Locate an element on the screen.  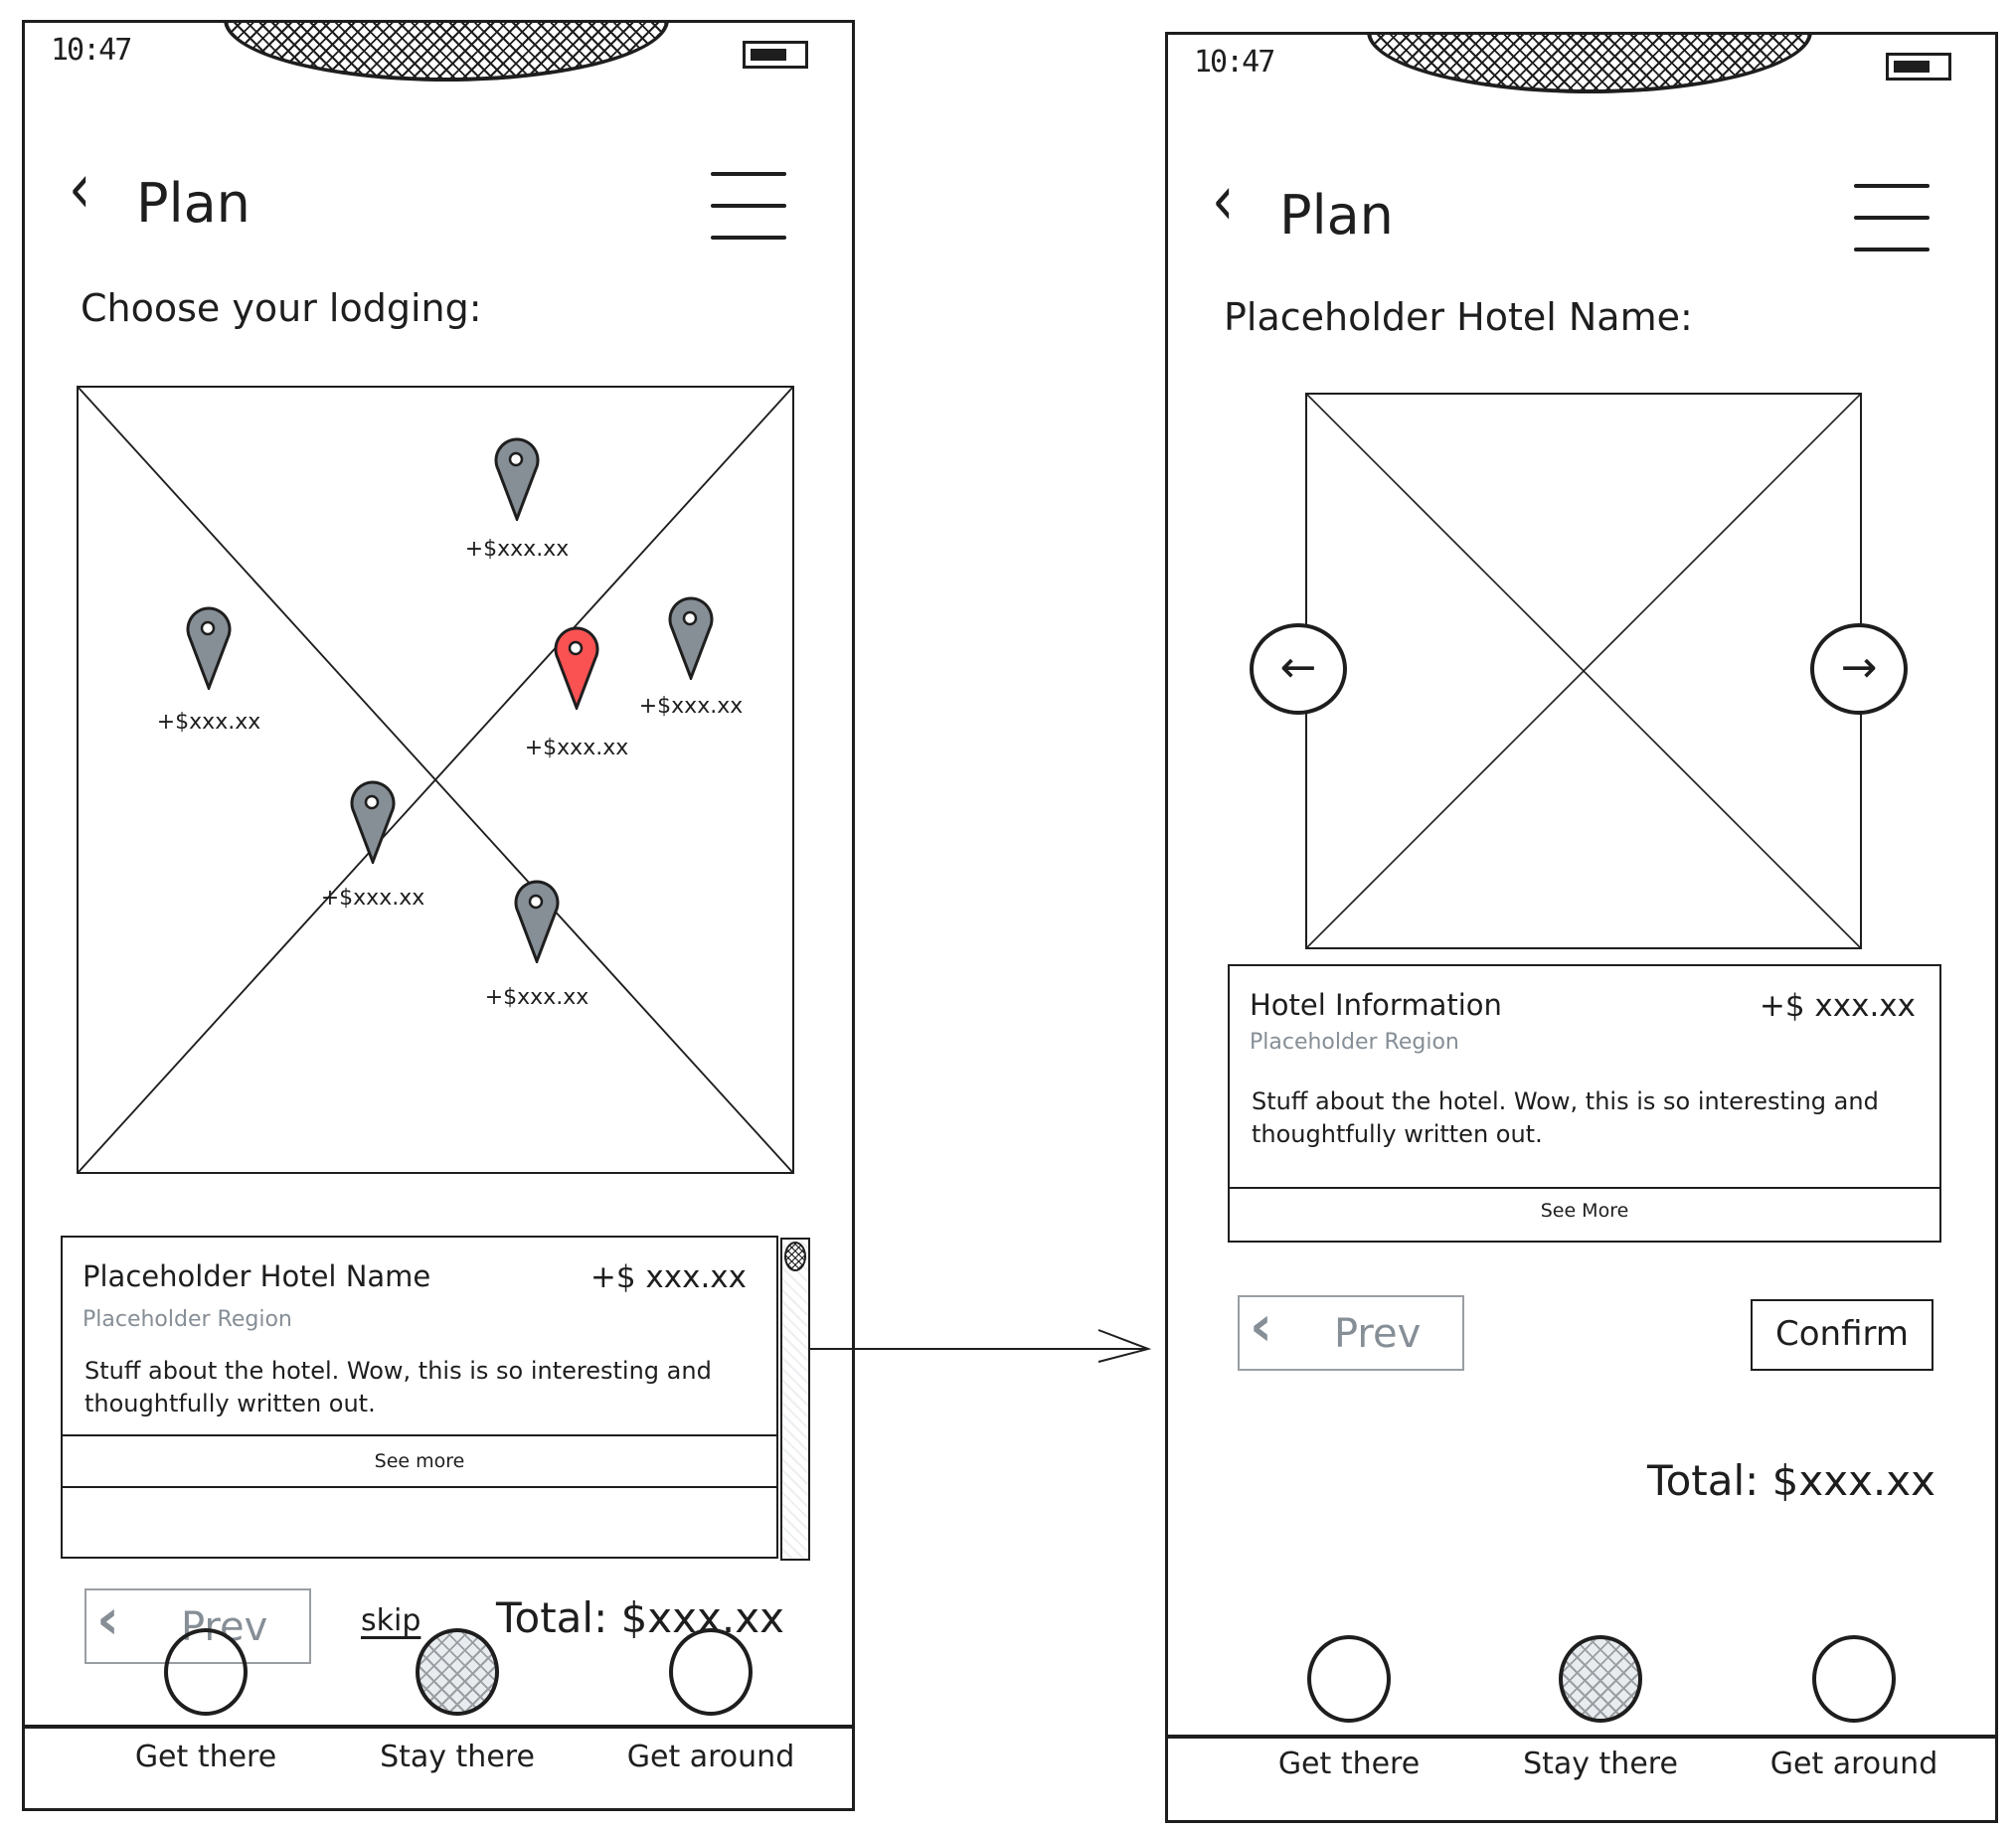
arrow-right-icon: → is located at coordinates (1859, 669).